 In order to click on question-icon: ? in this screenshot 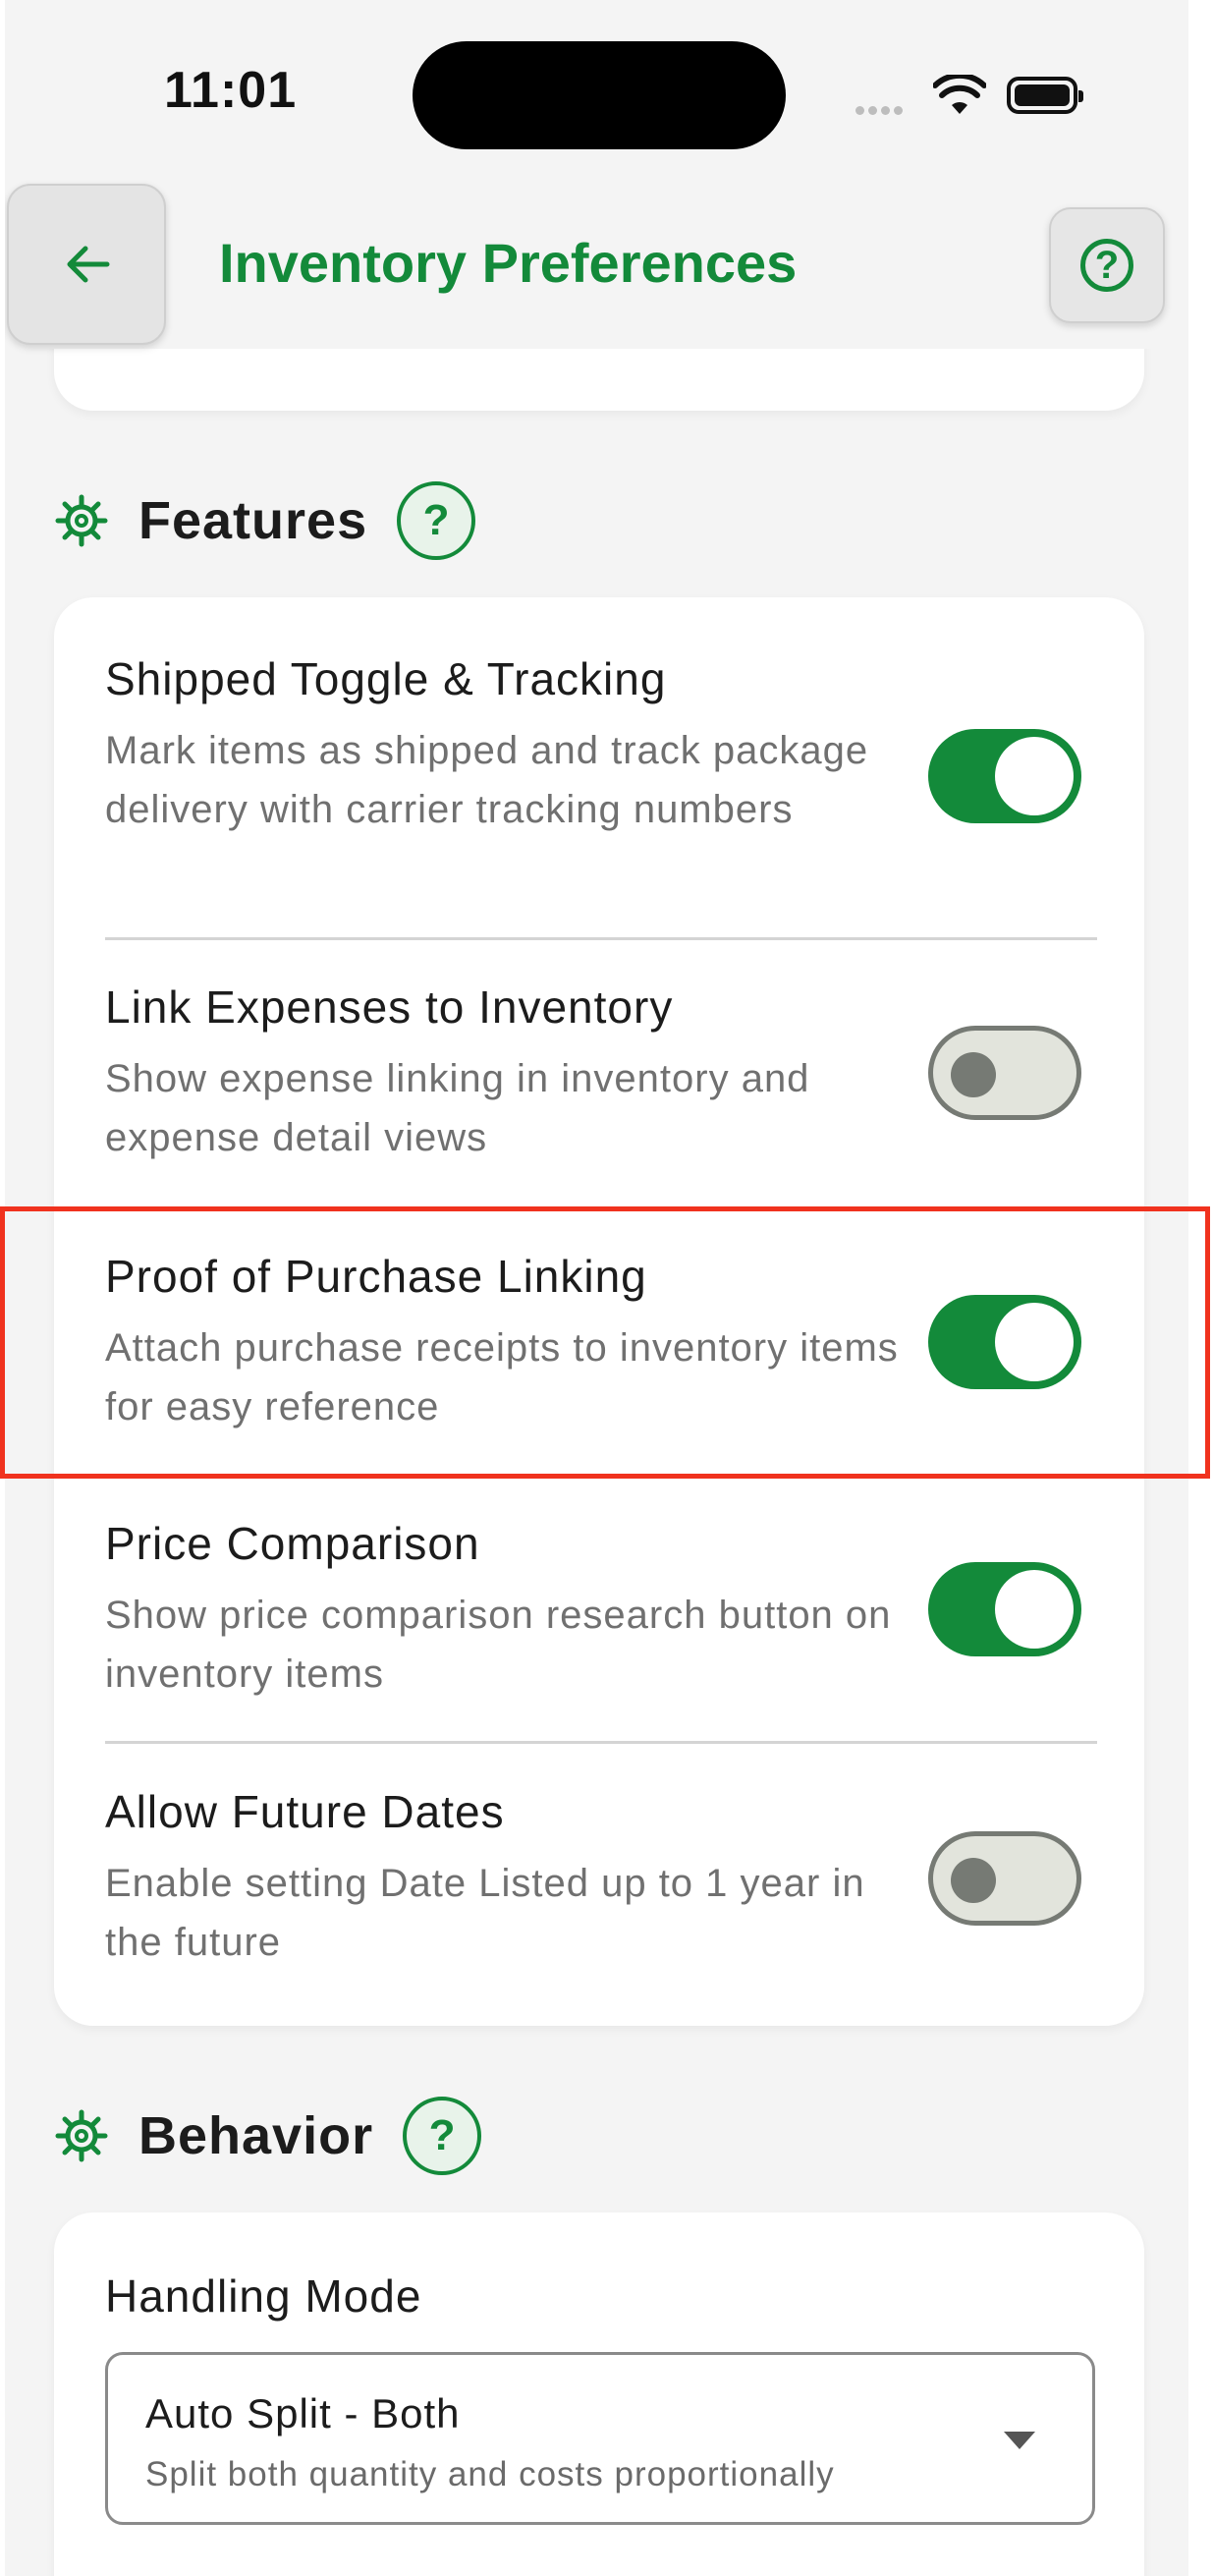, I will do `click(1106, 265)`.